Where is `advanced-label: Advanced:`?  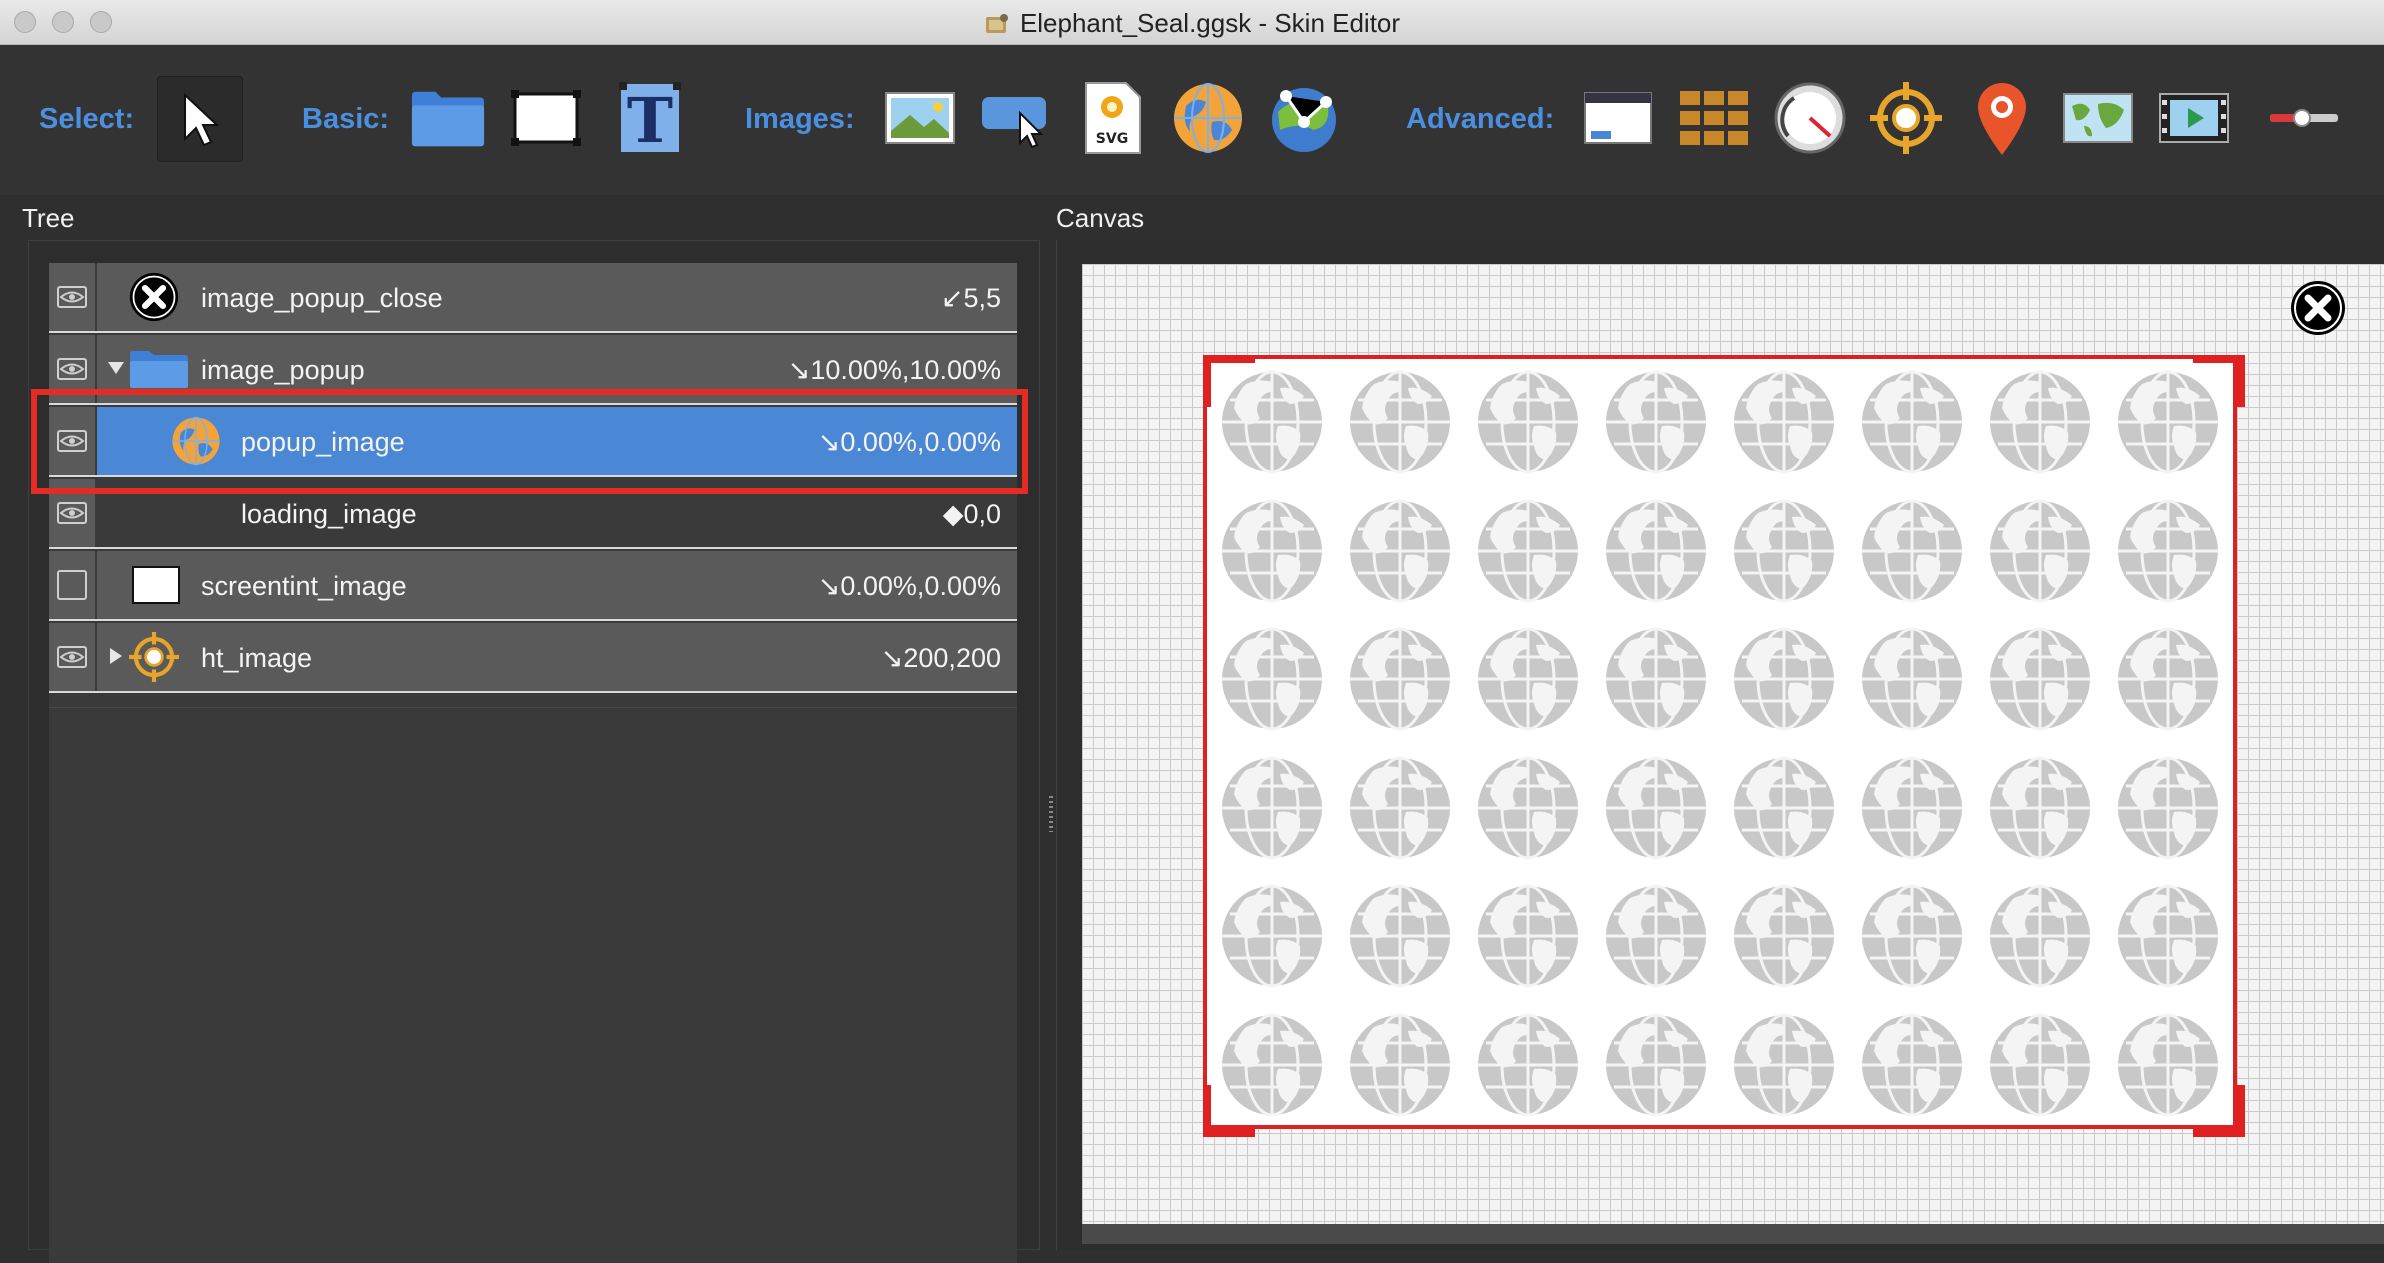 advanced-label: Advanced: is located at coordinates (1480, 119).